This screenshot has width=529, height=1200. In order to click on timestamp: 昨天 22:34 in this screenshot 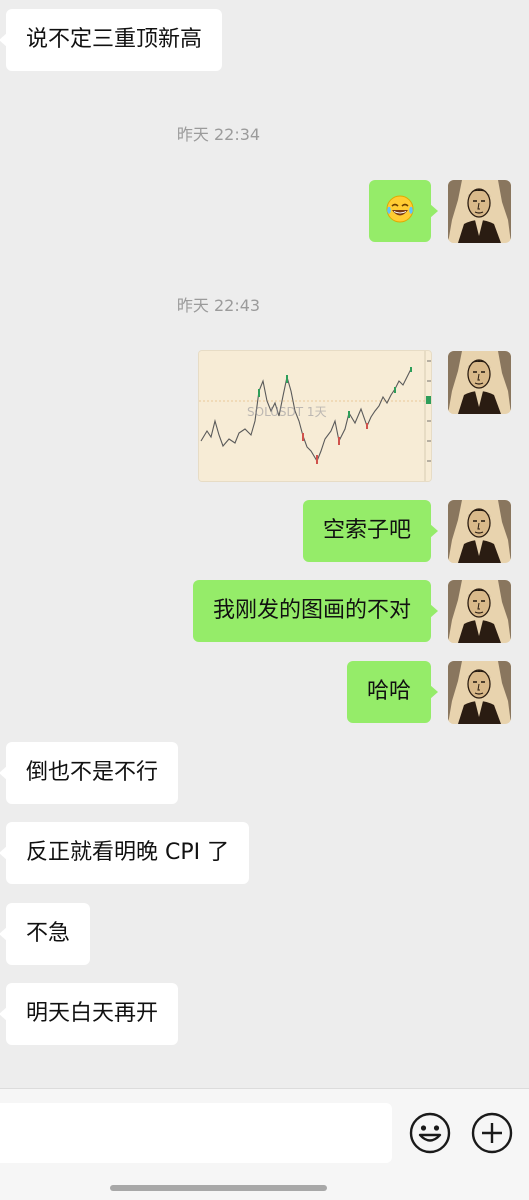, I will do `click(218, 134)`.